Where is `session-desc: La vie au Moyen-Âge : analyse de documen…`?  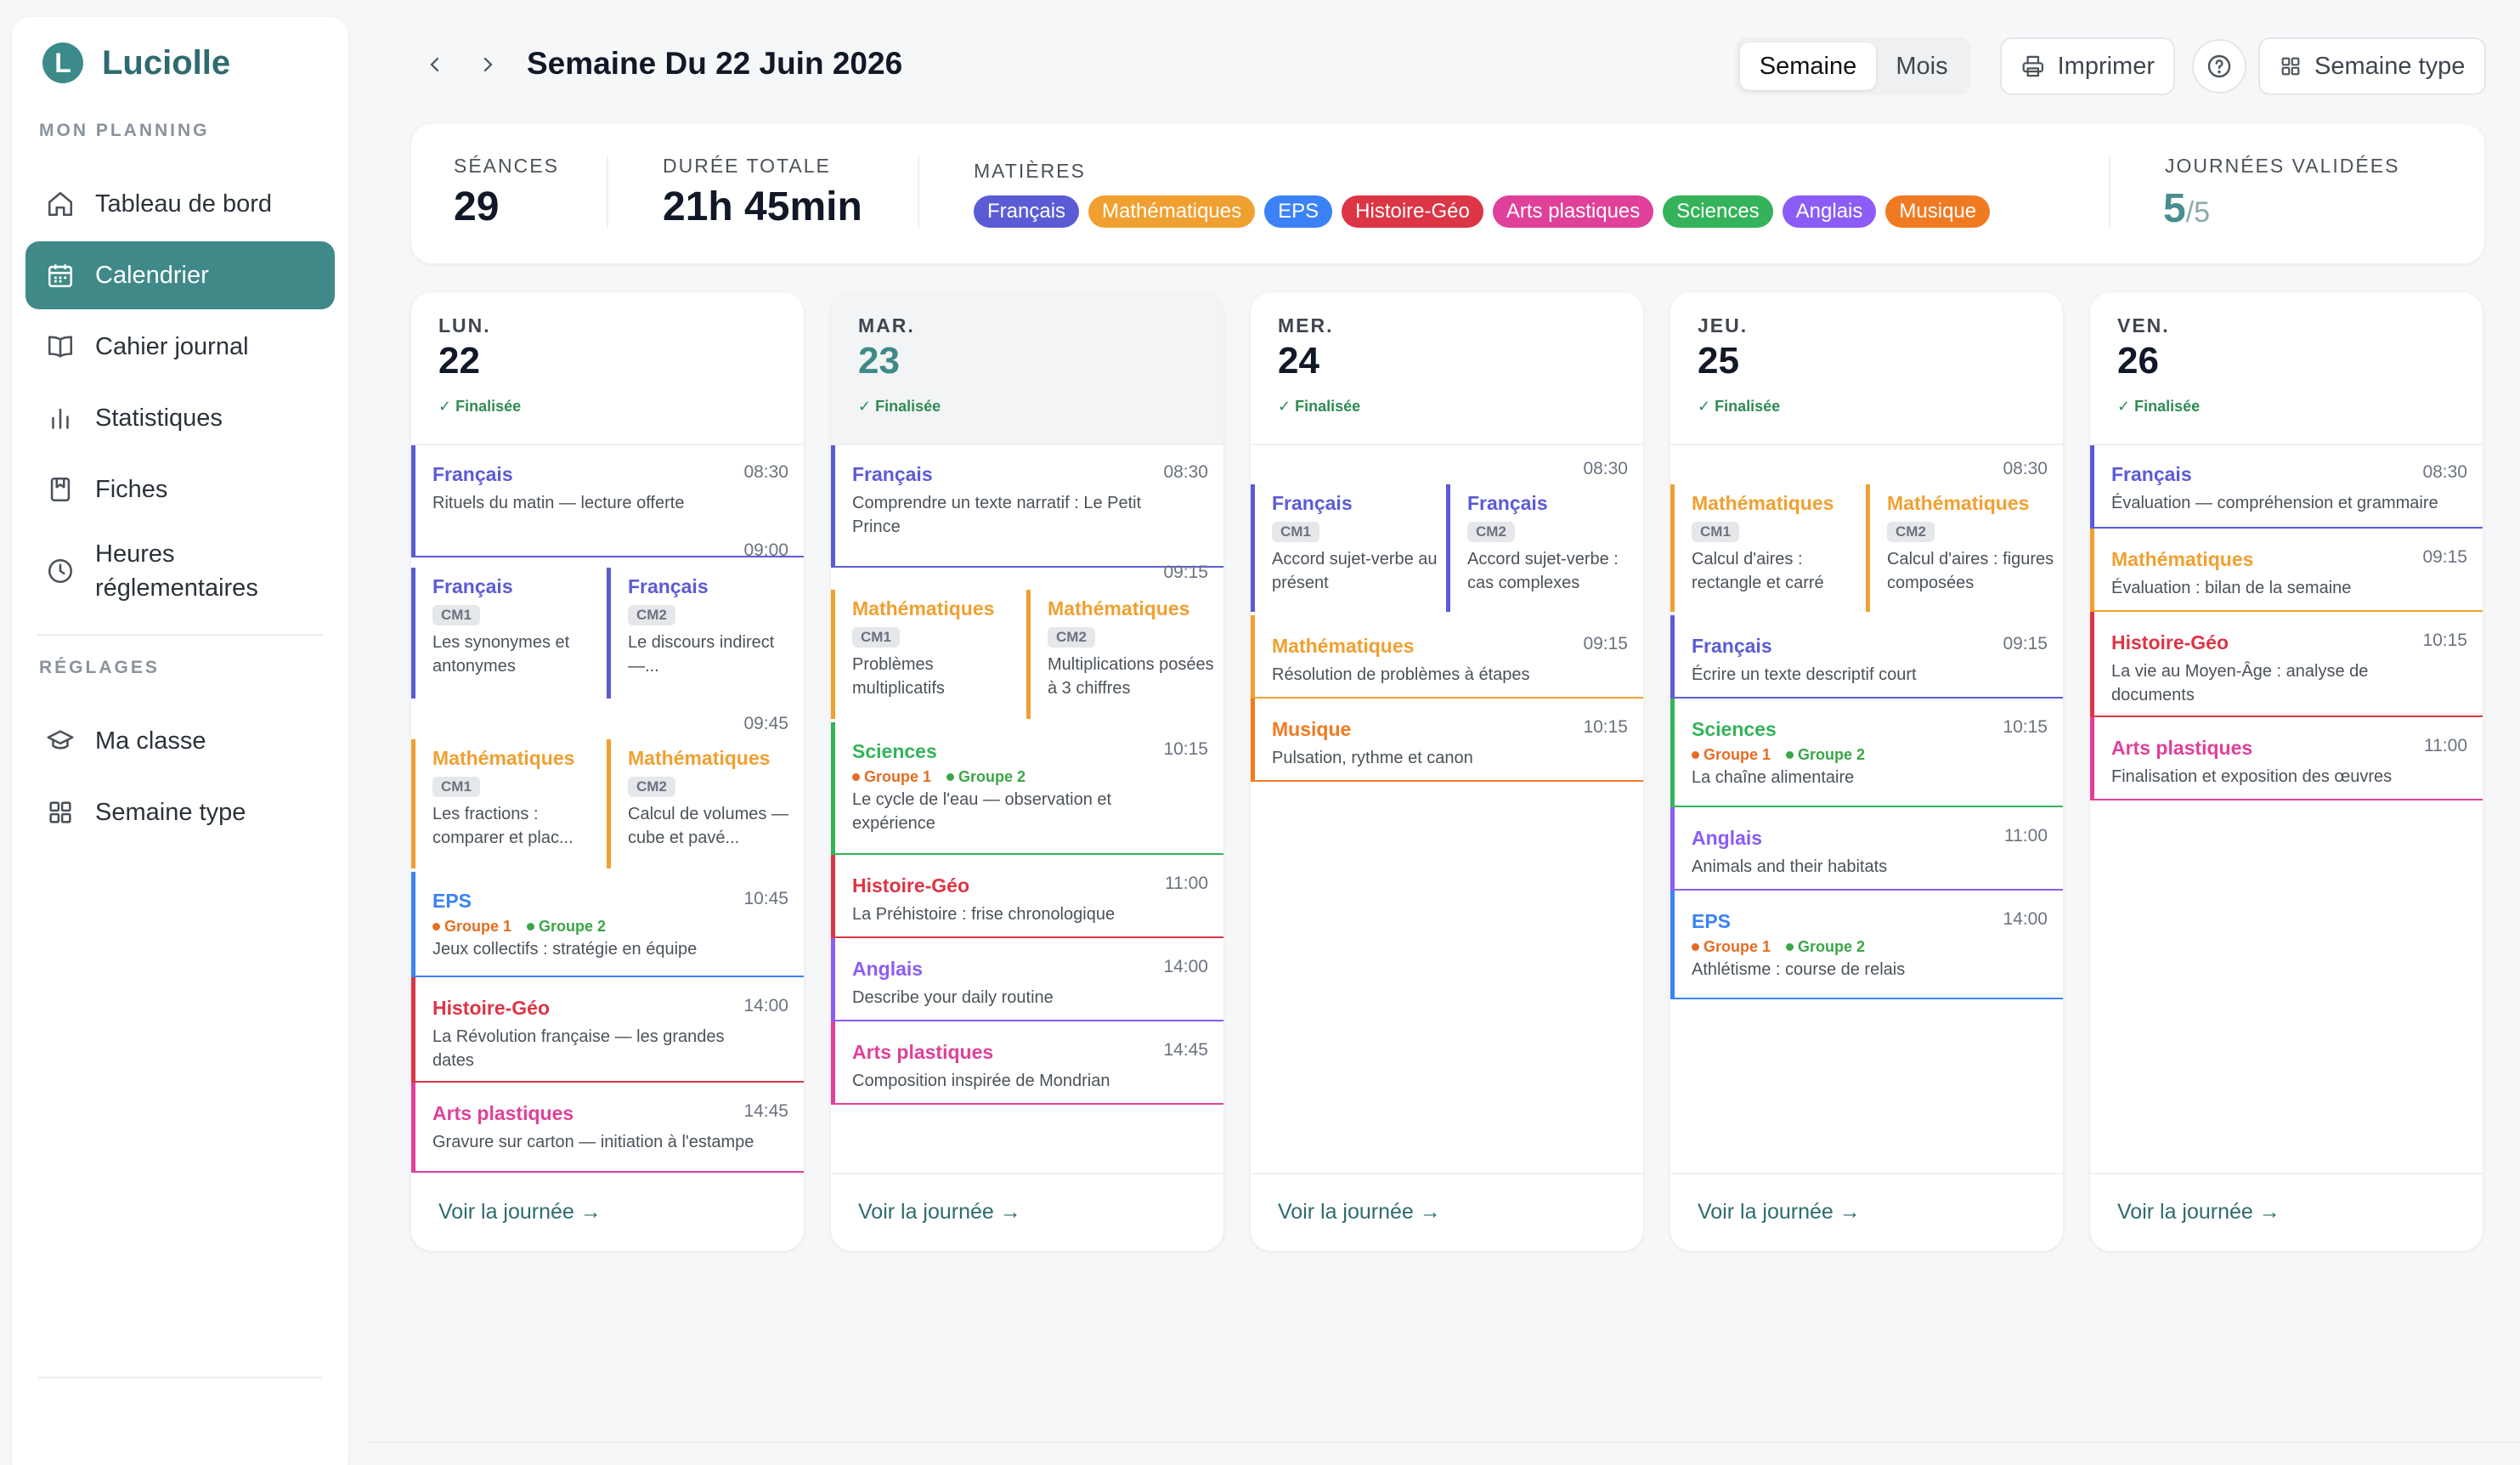
session-desc: La vie au Moyen-Âge : analyse de documen… is located at coordinates (2240, 683).